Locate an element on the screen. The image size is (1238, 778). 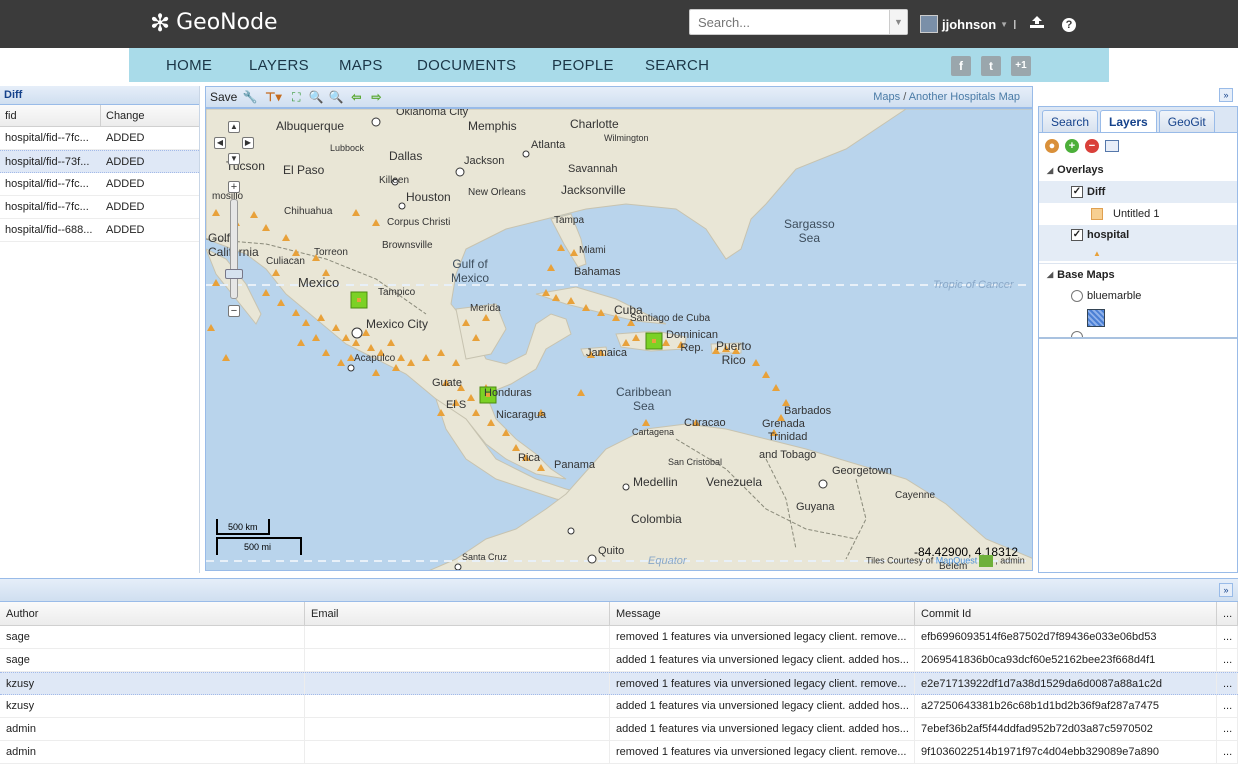
table-row: hospital/fid--688... ADDED is located at coordinates (99, 230).